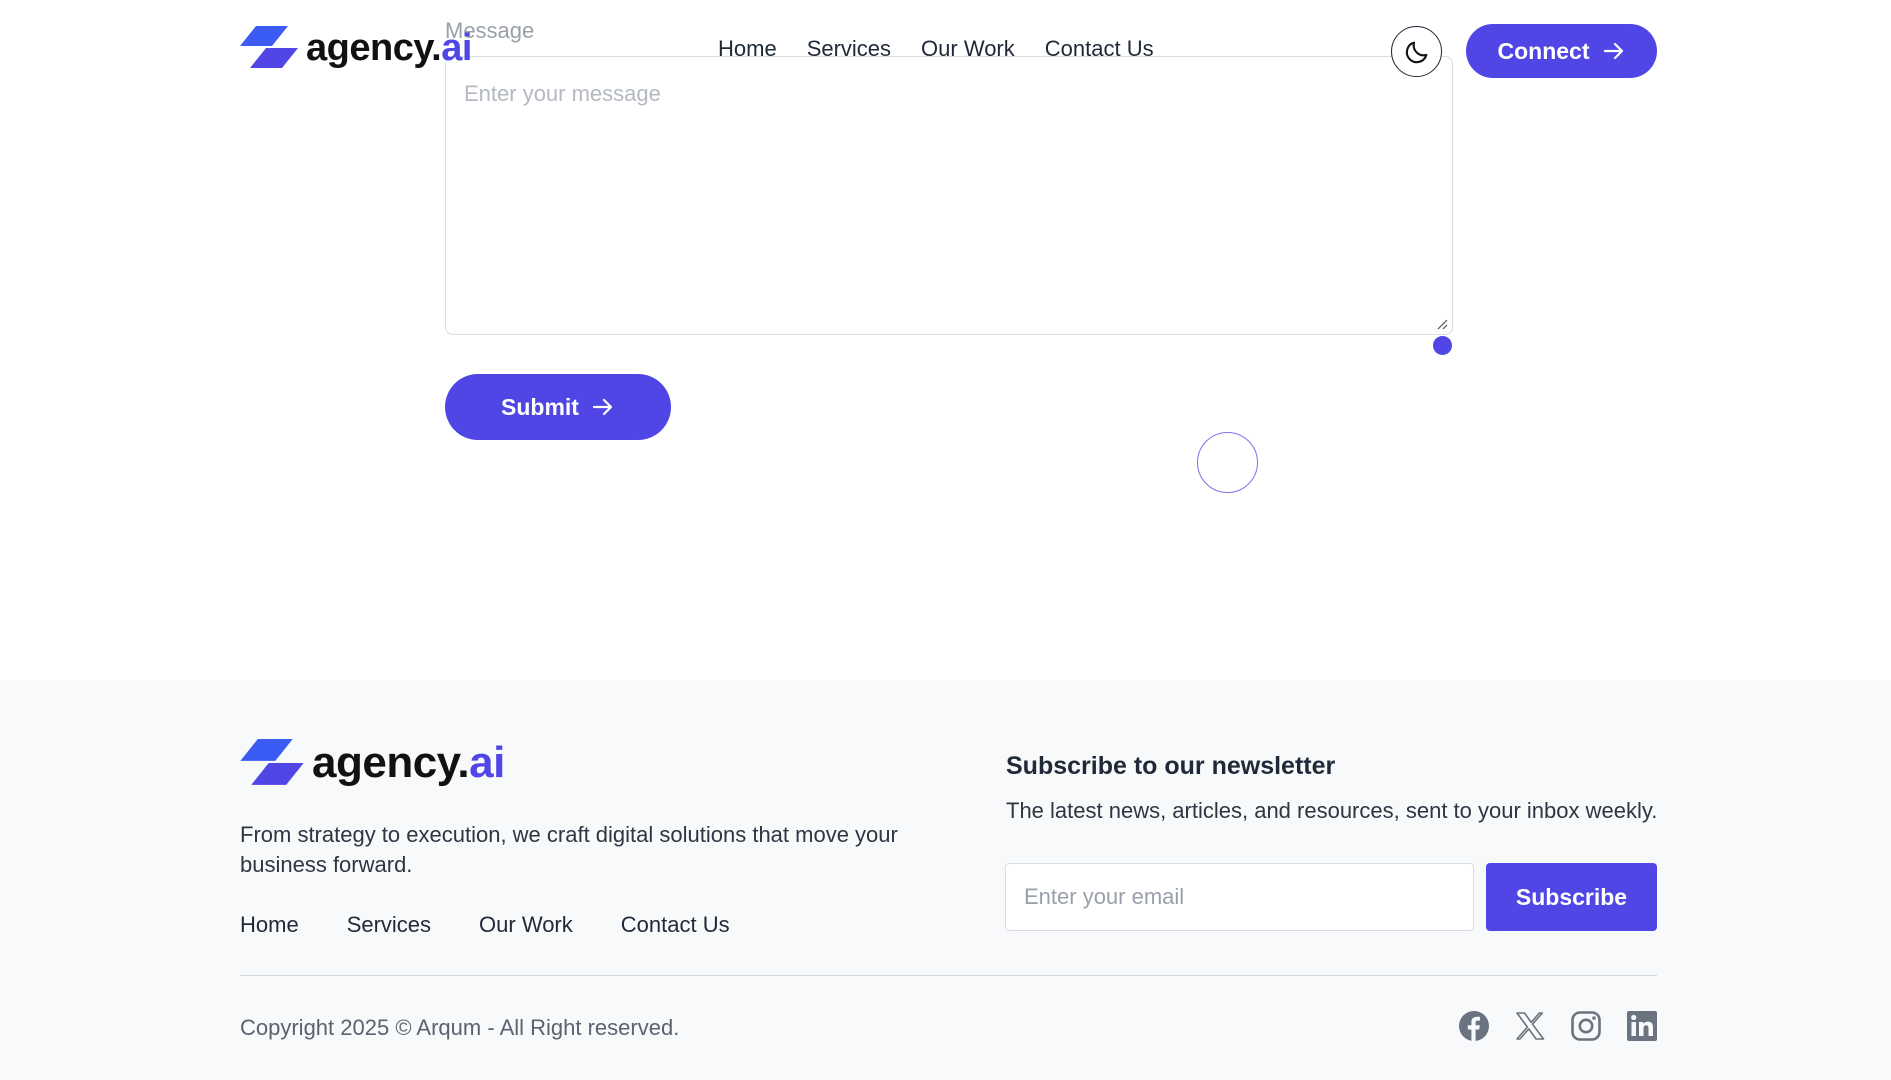  I want to click on footer-logo: agency.ai, so click(372, 763).